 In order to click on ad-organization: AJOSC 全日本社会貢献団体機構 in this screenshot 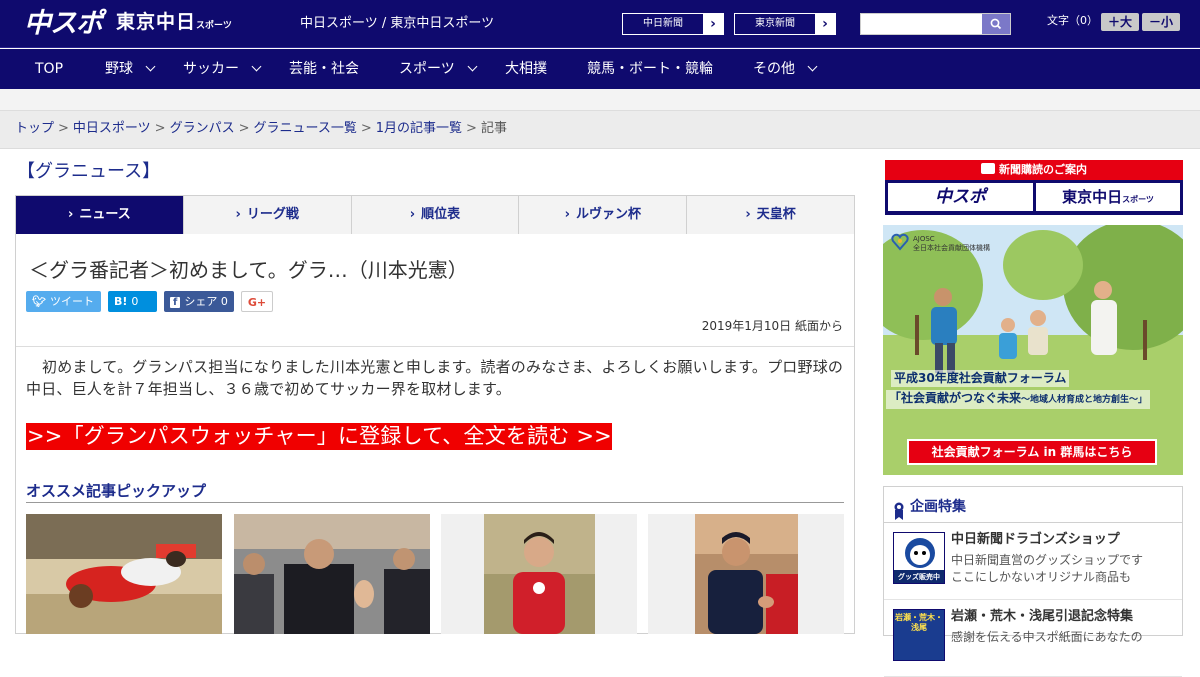, I will do `click(951, 244)`.